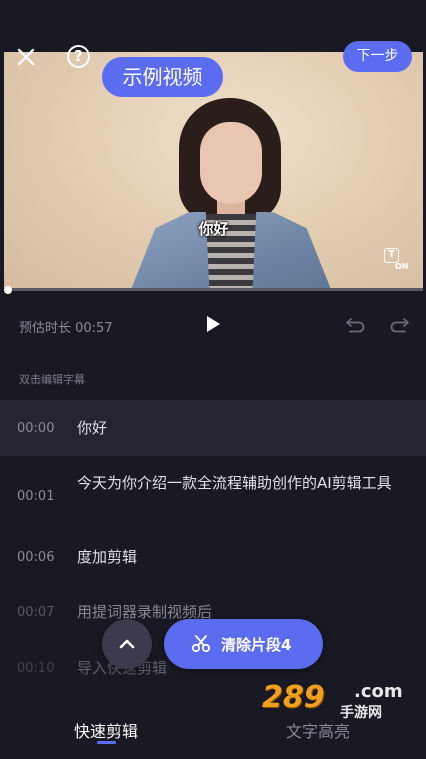 The height and width of the screenshot is (759, 426). I want to click on clear-segments-button: 清除片段4, so click(243, 644).